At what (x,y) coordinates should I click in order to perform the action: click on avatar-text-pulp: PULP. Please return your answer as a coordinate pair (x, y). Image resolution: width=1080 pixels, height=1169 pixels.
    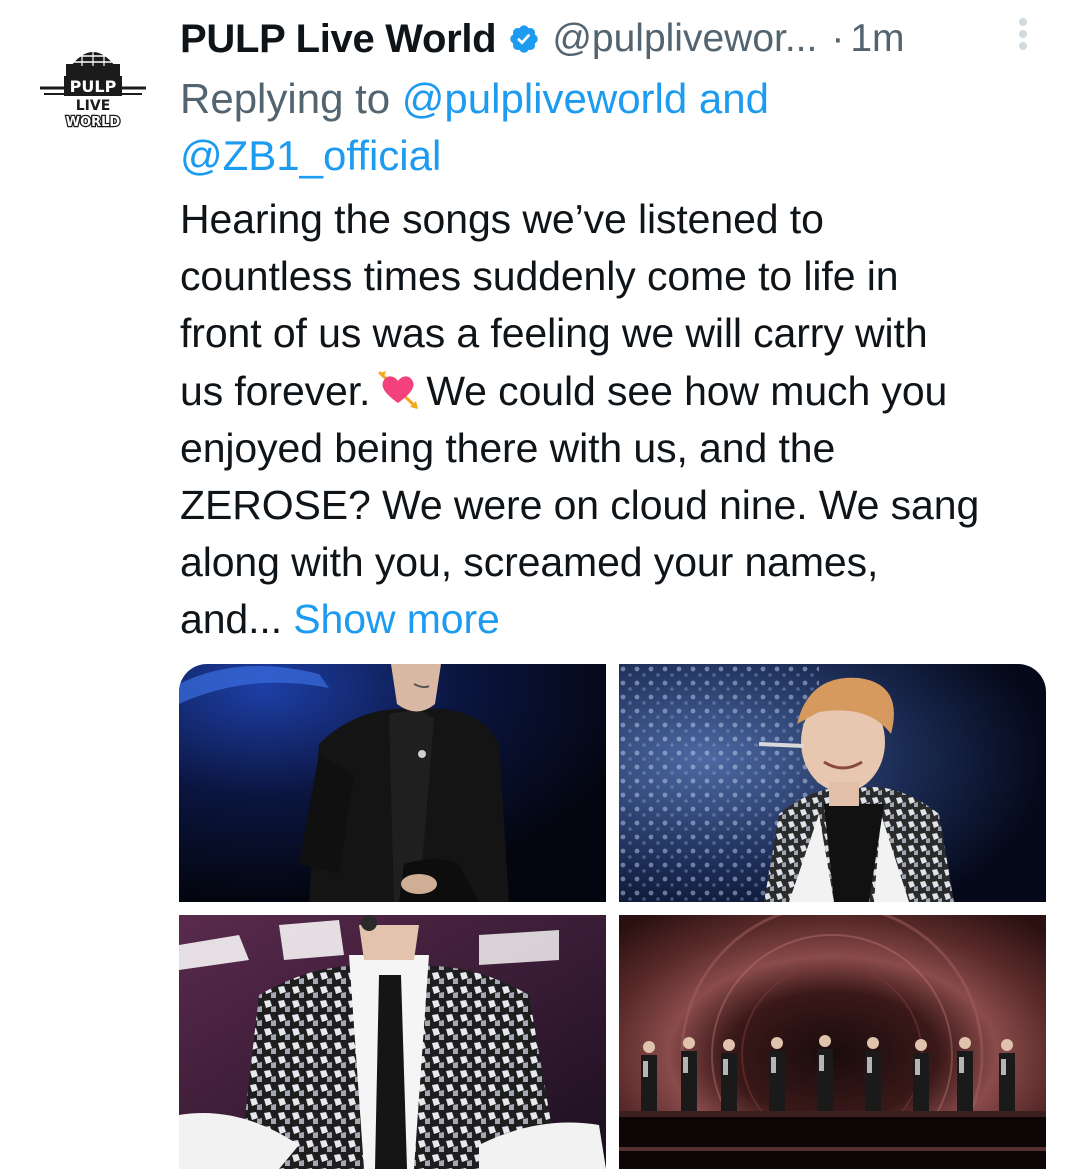
    Looking at the image, I should click on (93, 86).